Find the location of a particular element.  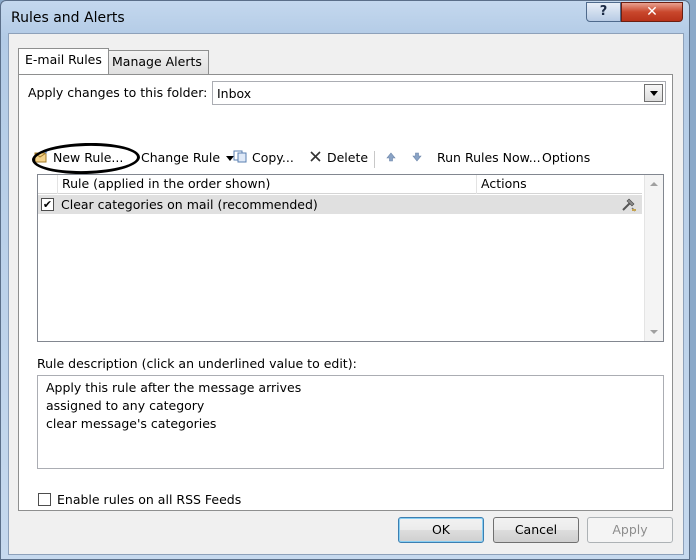

ok-button: OK is located at coordinates (441, 530).